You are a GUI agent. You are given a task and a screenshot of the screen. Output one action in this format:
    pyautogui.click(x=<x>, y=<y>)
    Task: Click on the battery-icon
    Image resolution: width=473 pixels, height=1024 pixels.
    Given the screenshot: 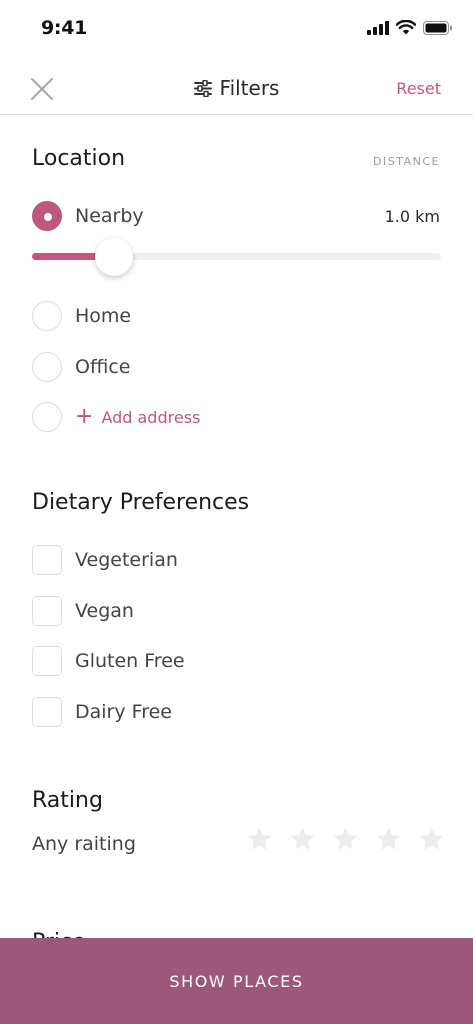 What is the action you would take?
    pyautogui.click(x=437, y=27)
    